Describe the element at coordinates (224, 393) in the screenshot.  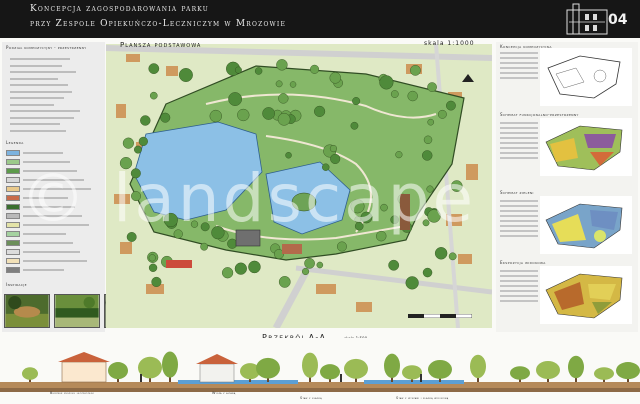
I see `section-label-island: Wyspa z altaną` at that location.